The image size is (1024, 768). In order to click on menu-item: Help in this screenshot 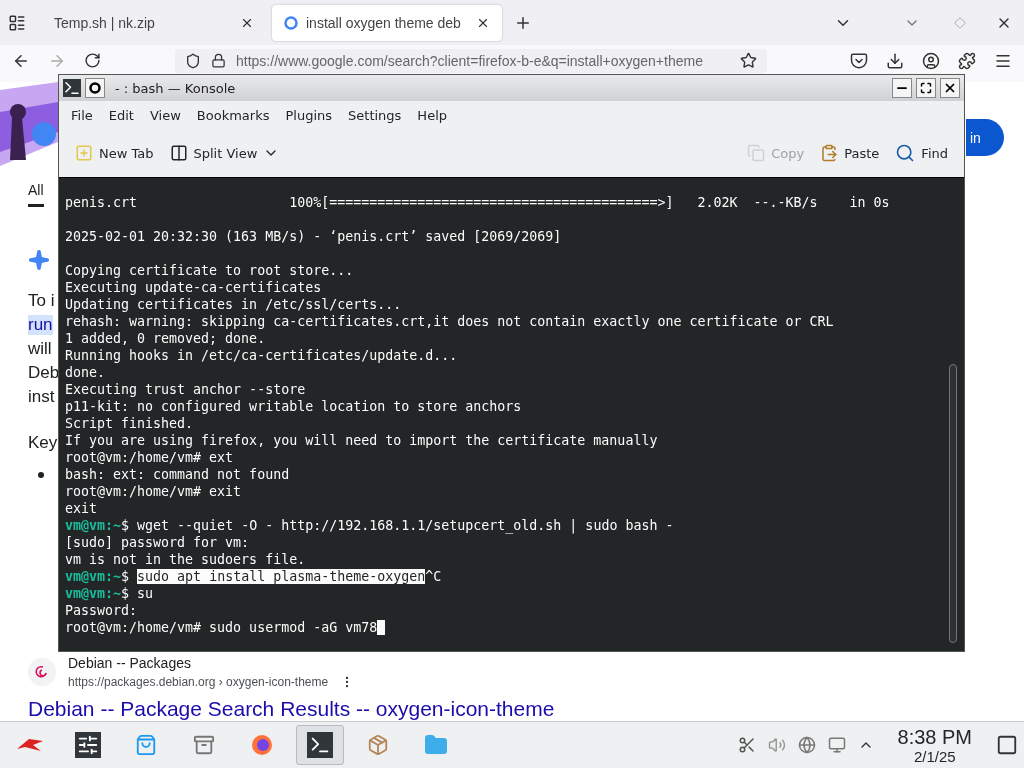, I will do `click(432, 115)`.